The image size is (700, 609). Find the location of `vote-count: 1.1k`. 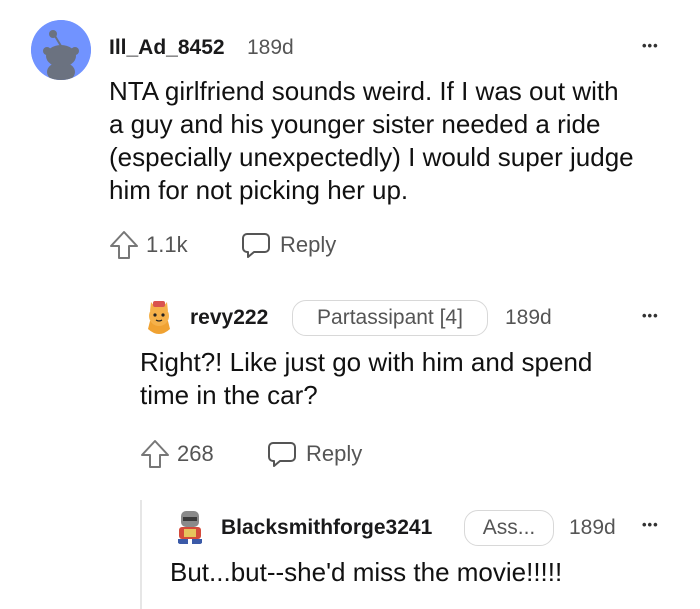

vote-count: 1.1k is located at coordinates (167, 244).